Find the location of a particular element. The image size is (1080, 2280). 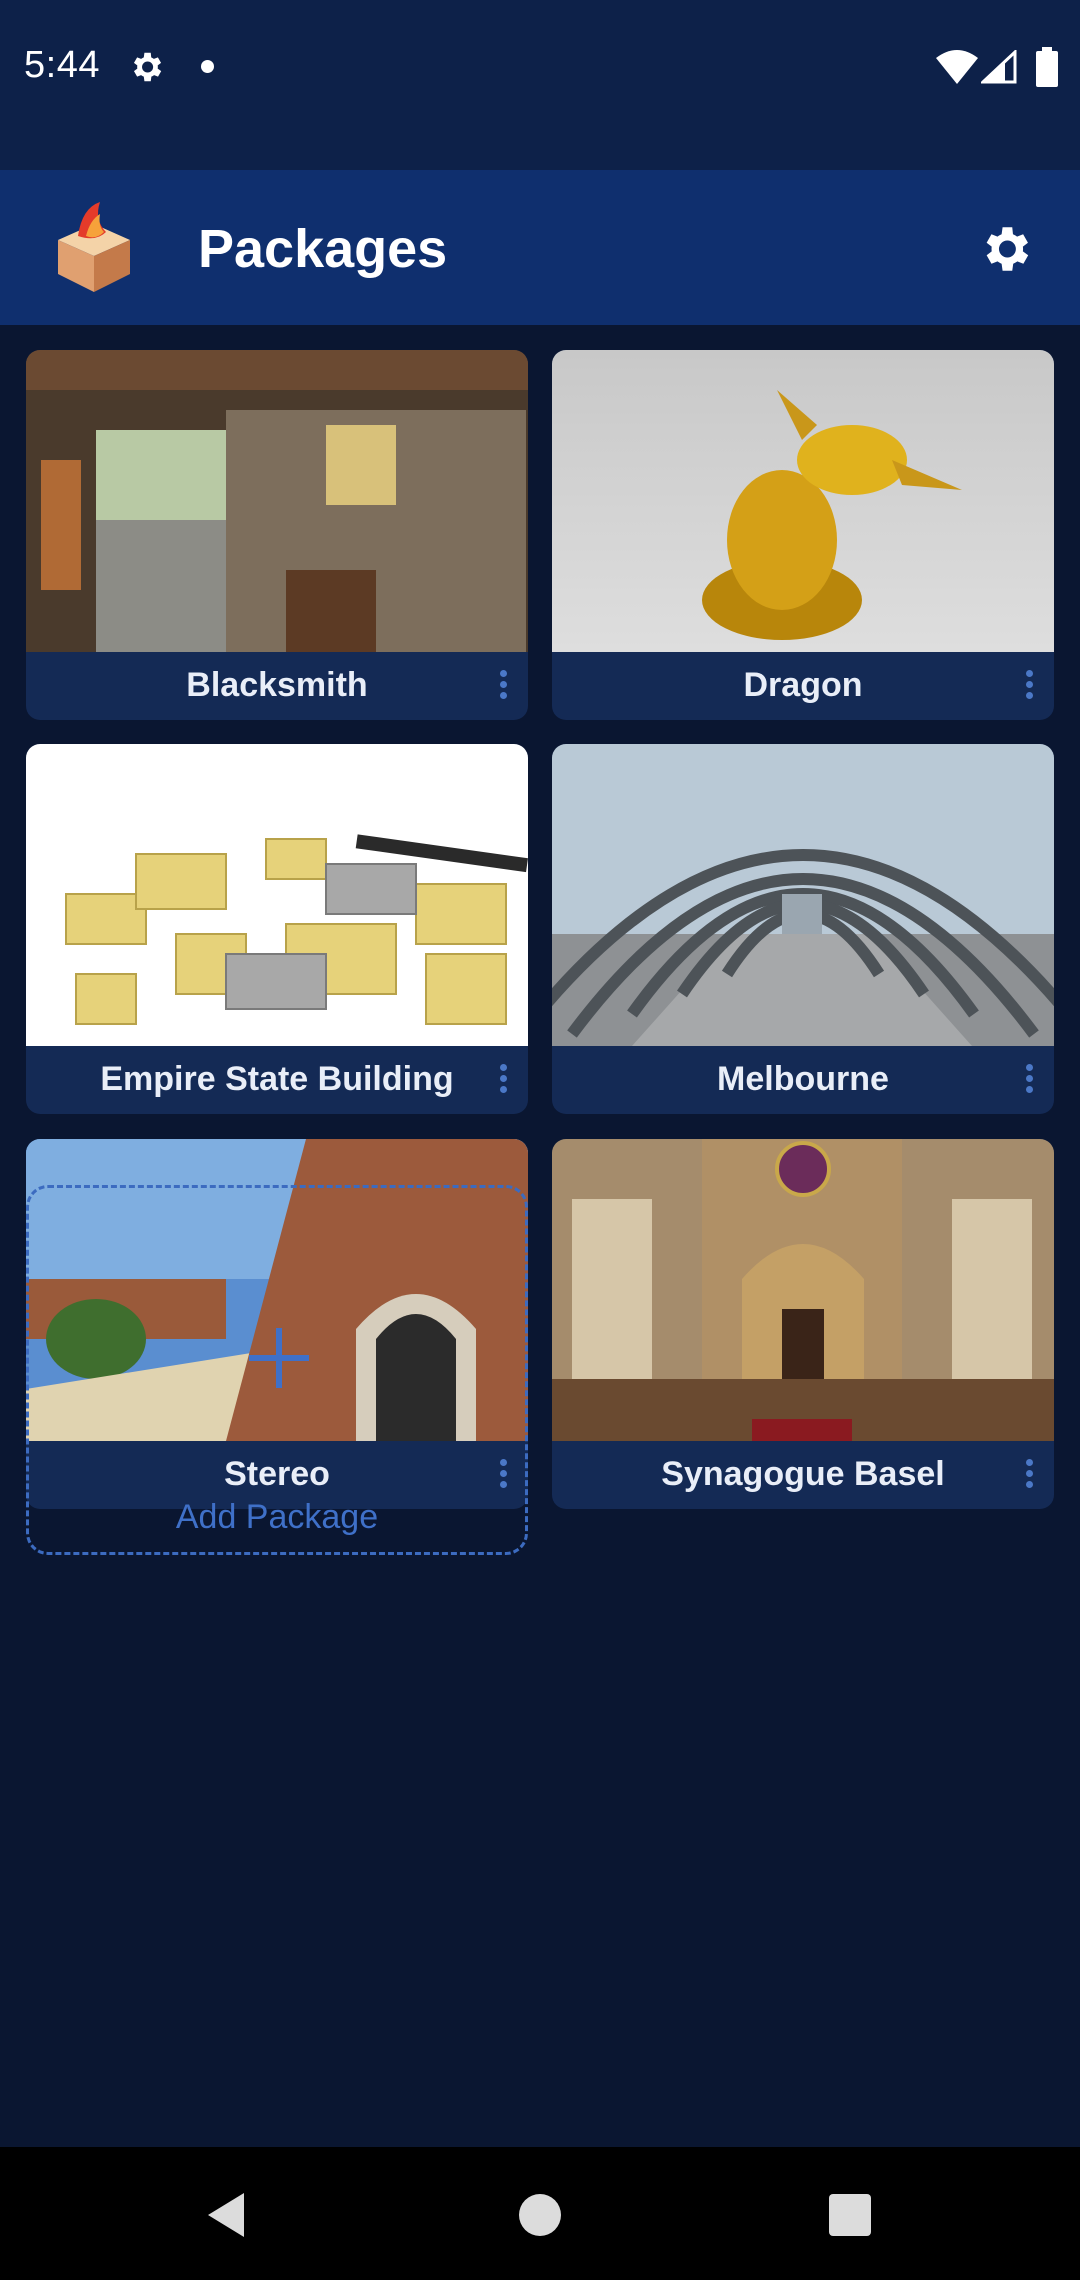

add-package-button: Add Package is located at coordinates (277, 1370).